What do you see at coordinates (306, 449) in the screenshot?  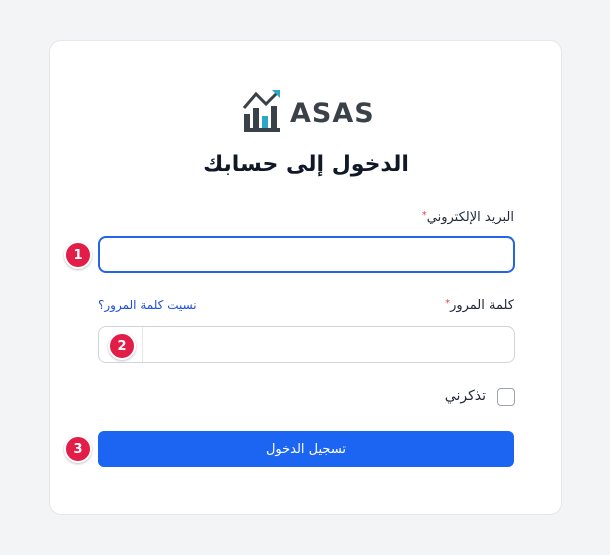 I see `login-button: تسجيل الدخول` at bounding box center [306, 449].